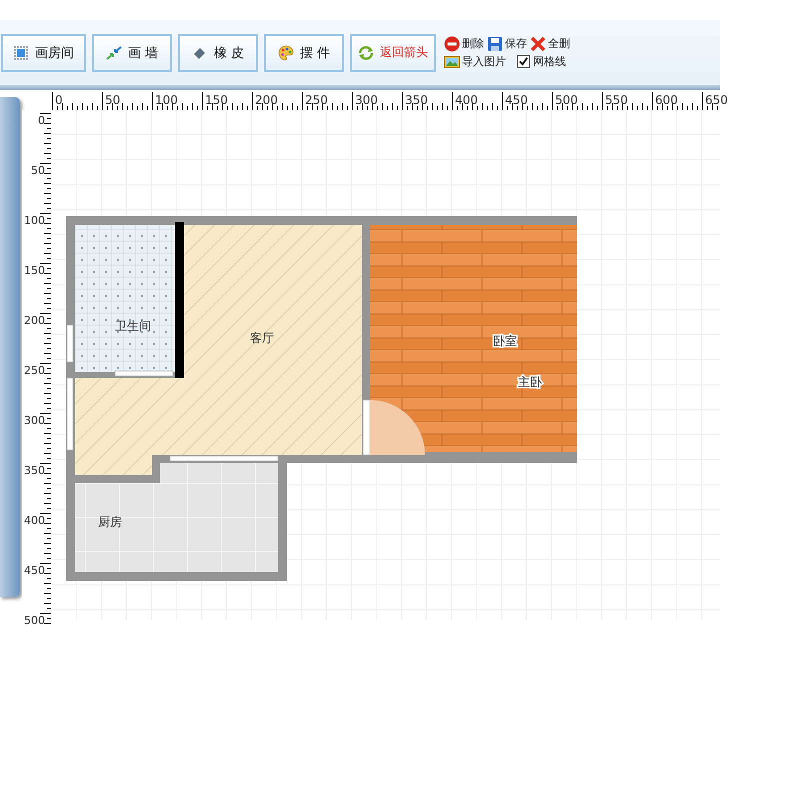  What do you see at coordinates (286, 52) in the screenshot?
I see `palette-icon` at bounding box center [286, 52].